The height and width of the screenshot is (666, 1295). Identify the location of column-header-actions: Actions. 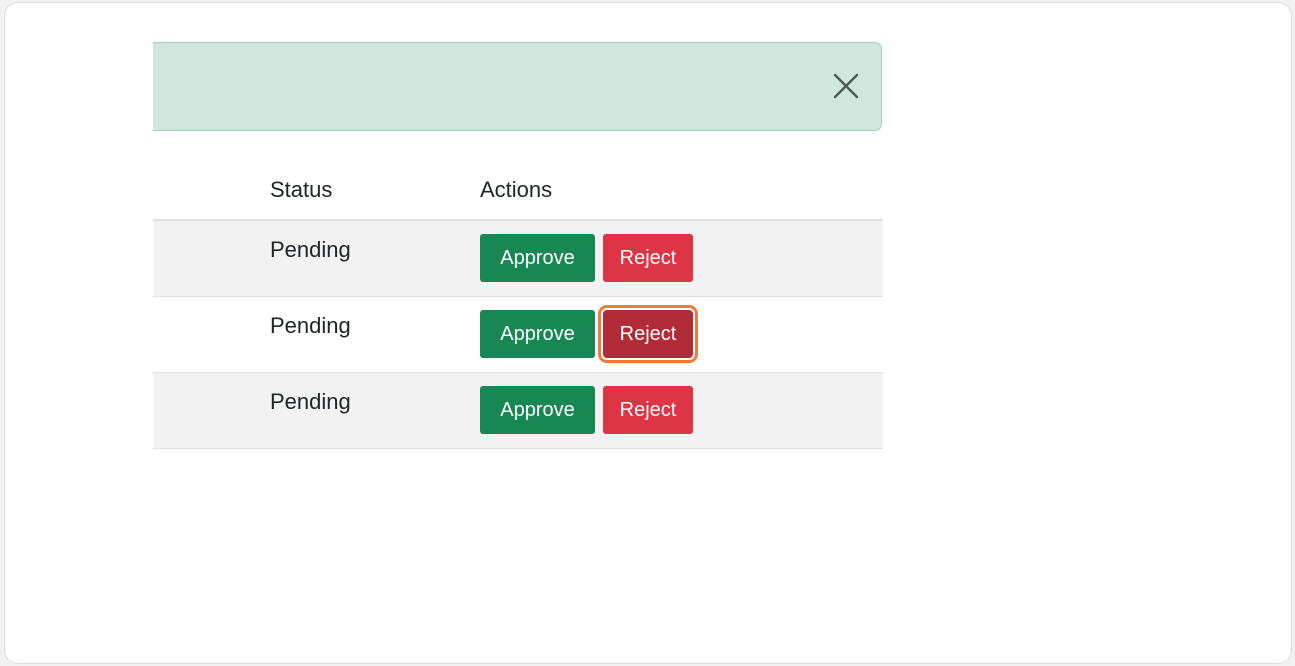
(516, 189).